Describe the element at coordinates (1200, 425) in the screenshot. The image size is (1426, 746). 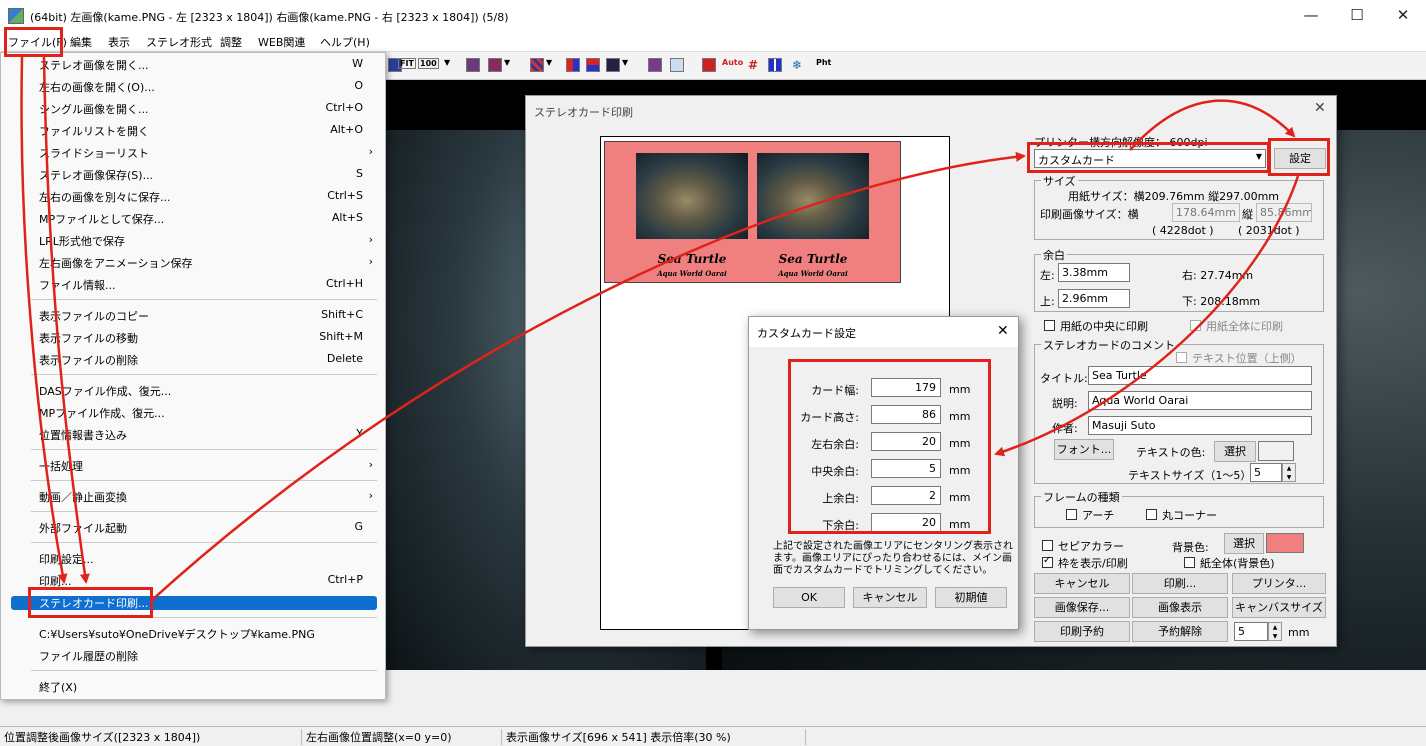
I see `author-field: Masuji Suto` at that location.